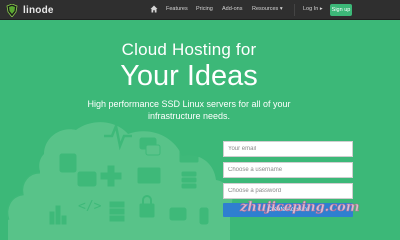  What do you see at coordinates (232, 9) in the screenshot?
I see `nav-link-addons: Add-ons` at bounding box center [232, 9].